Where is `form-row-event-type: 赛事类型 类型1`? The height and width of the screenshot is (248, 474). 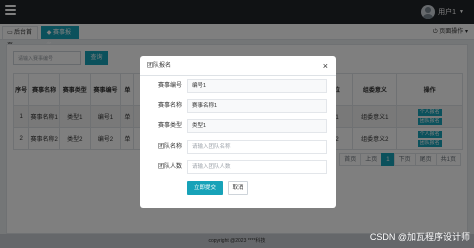
form-row-event-type: 赛事类型 类型1 is located at coordinates (238, 126).